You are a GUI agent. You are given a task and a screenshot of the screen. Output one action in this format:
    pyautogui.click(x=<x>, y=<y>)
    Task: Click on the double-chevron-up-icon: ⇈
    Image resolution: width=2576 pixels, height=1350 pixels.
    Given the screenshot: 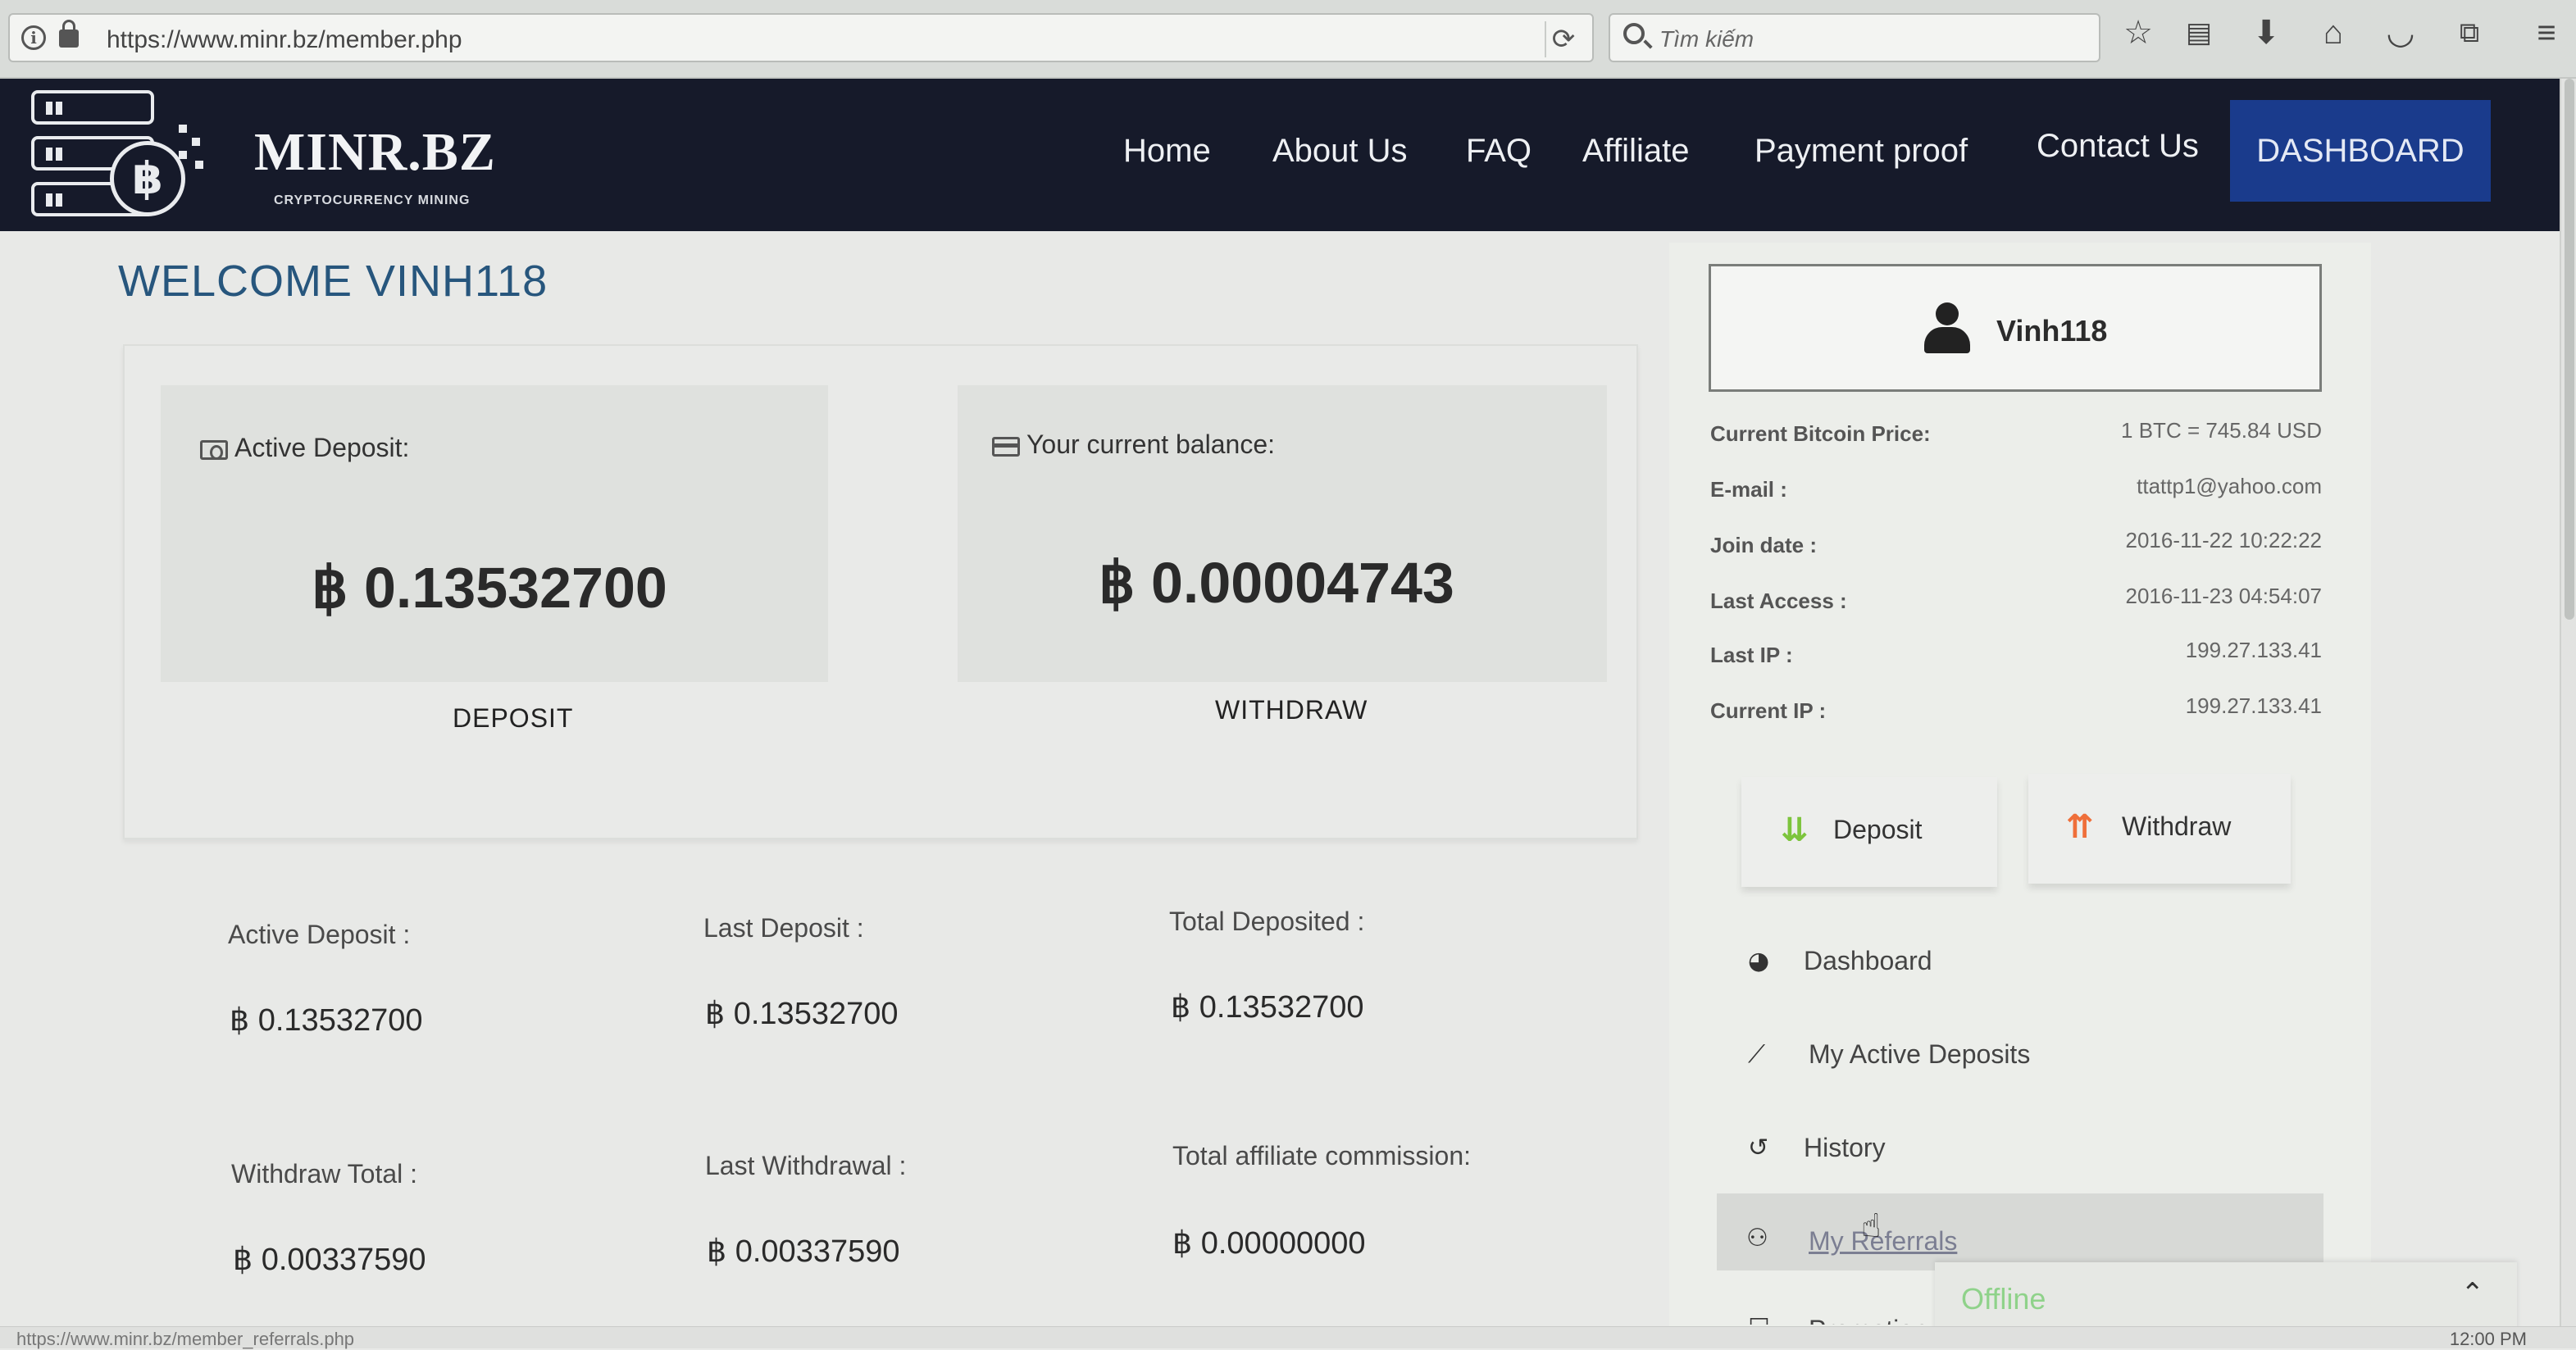 What is the action you would take?
    pyautogui.click(x=2080, y=827)
    